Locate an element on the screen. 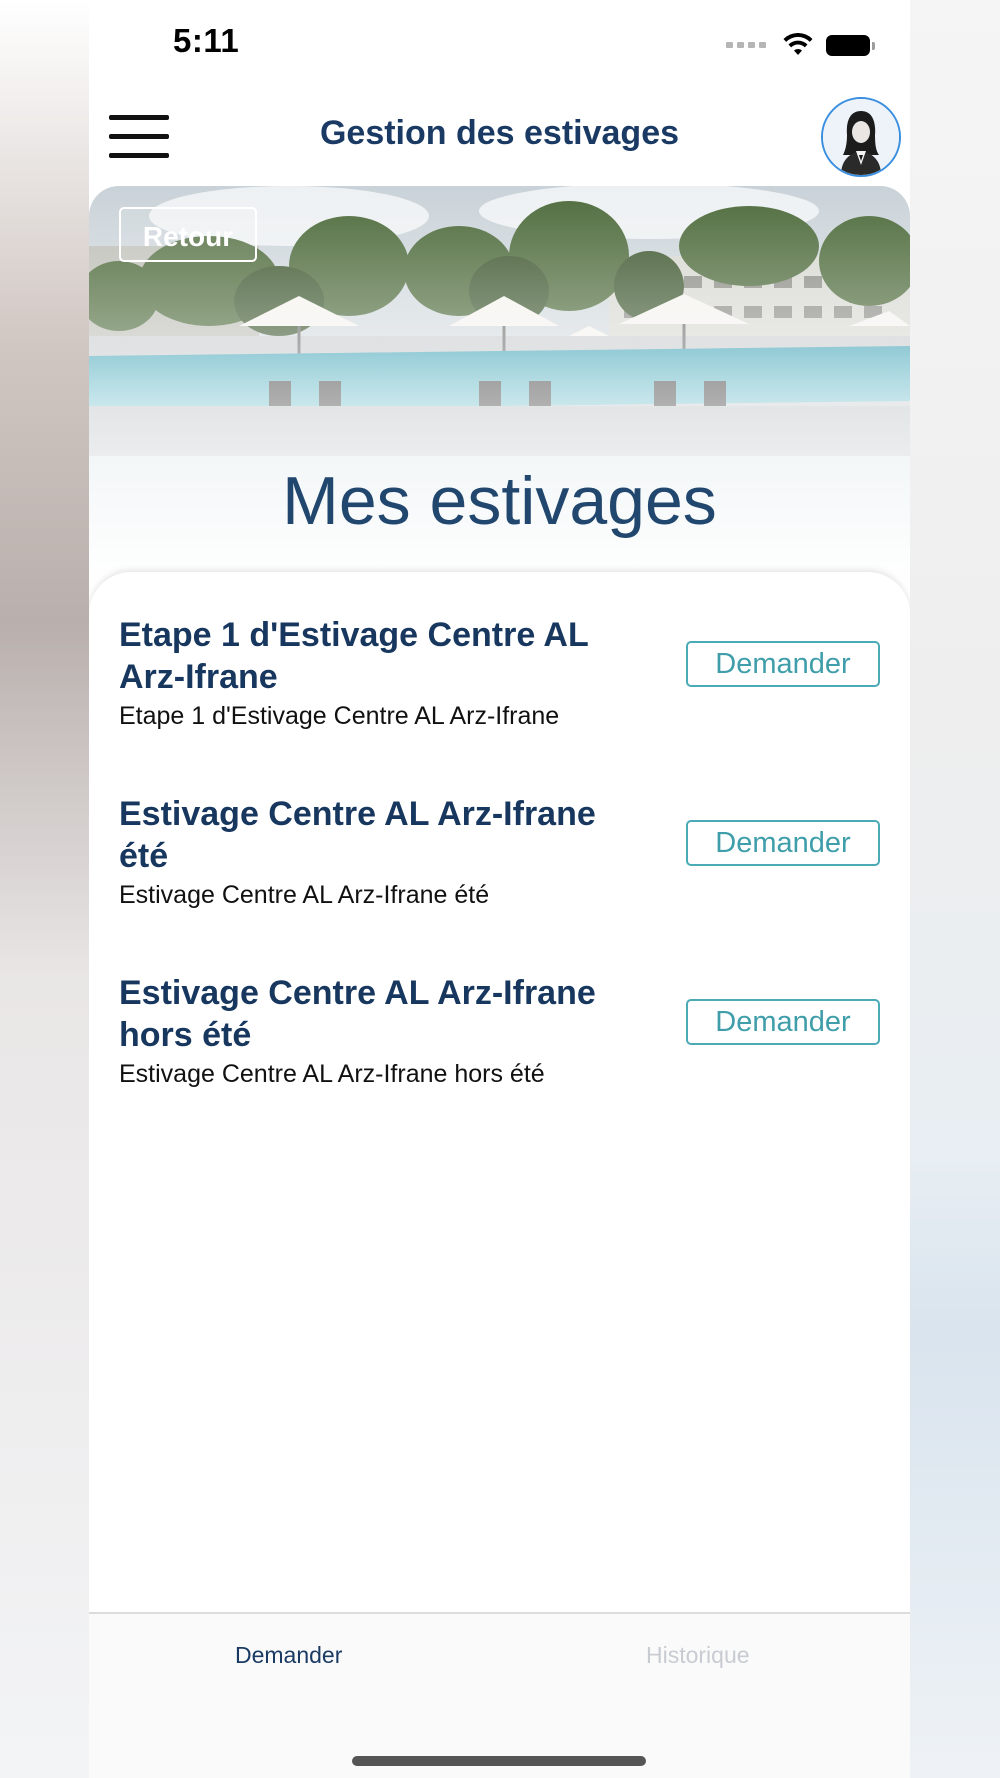 The height and width of the screenshot is (1778, 1000). status-icons is located at coordinates (800, 45).